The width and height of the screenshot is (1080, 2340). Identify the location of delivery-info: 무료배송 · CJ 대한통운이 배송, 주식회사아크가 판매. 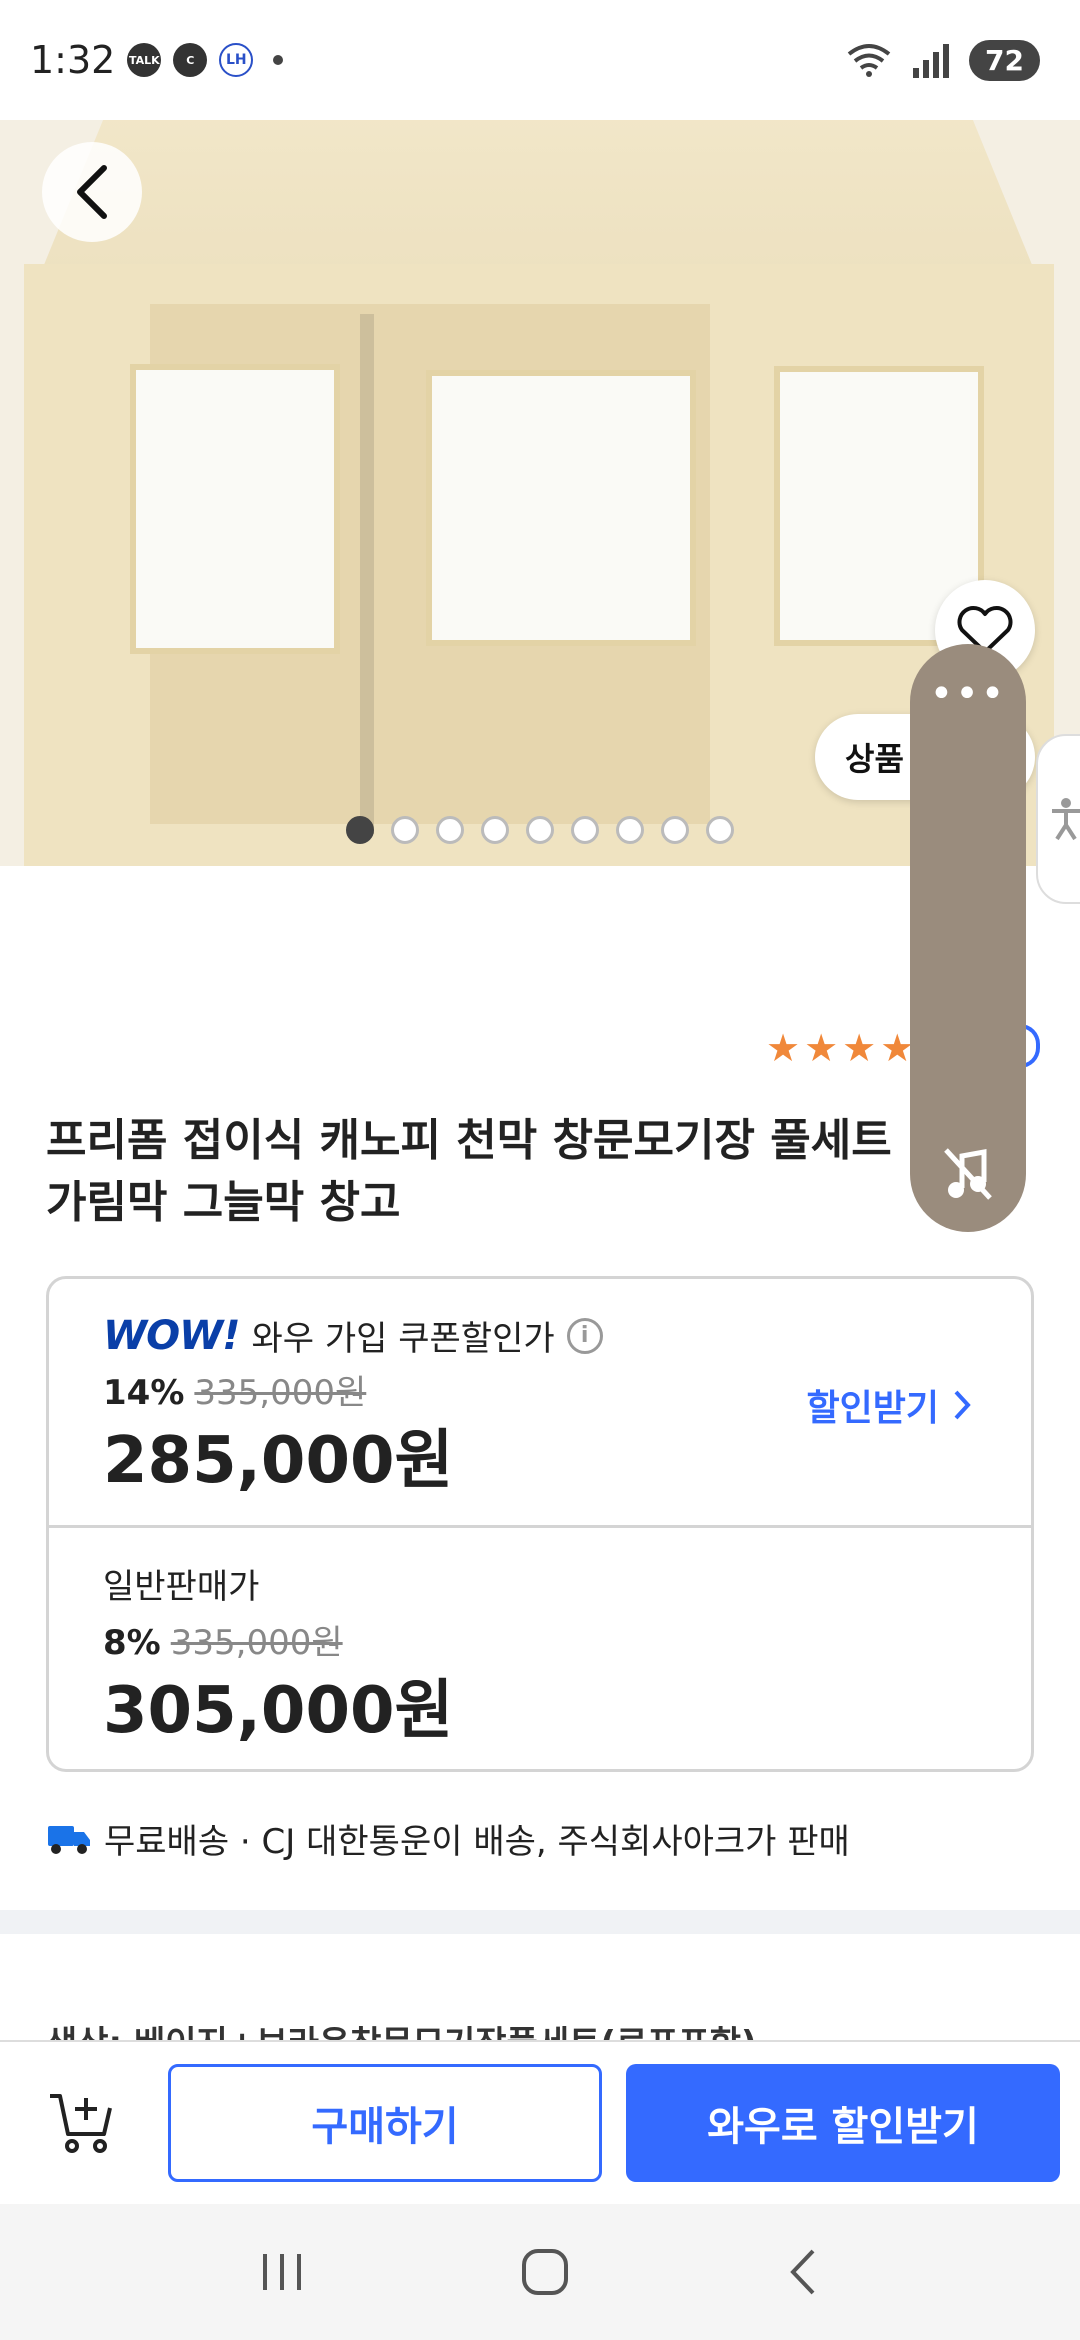
(448, 1838).